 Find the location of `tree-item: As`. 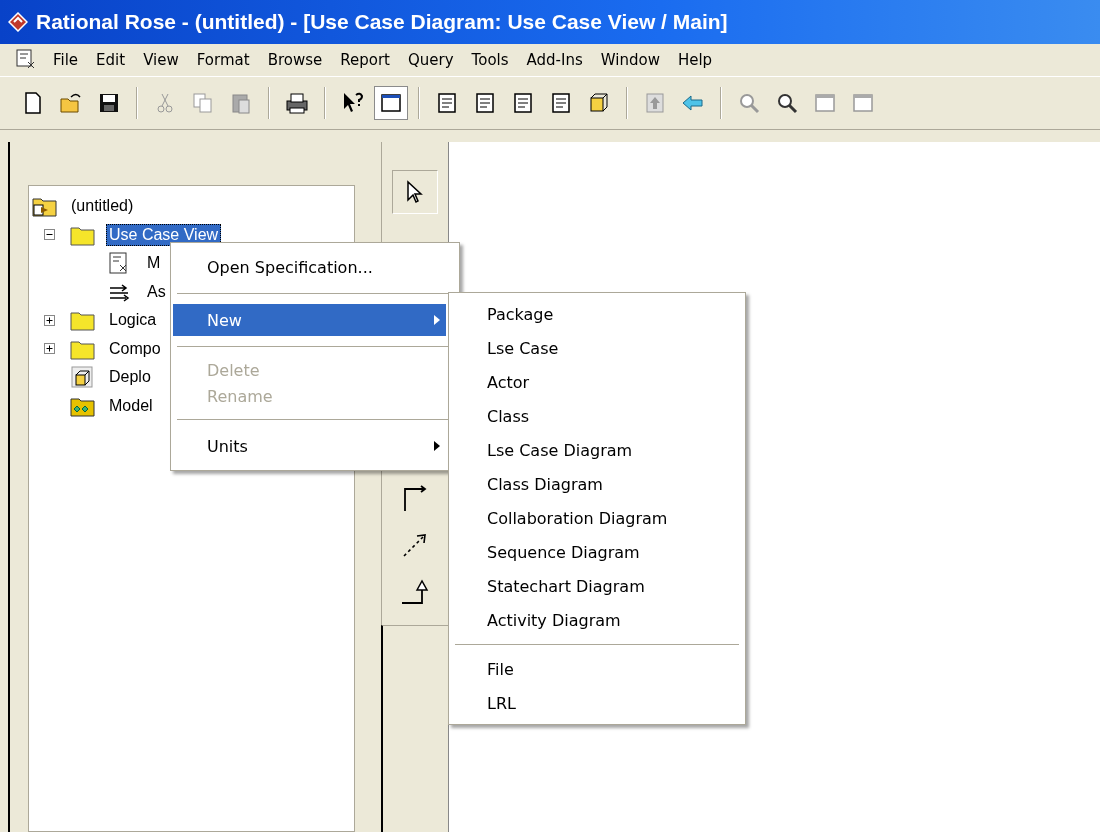

tree-item: As is located at coordinates (156, 291).